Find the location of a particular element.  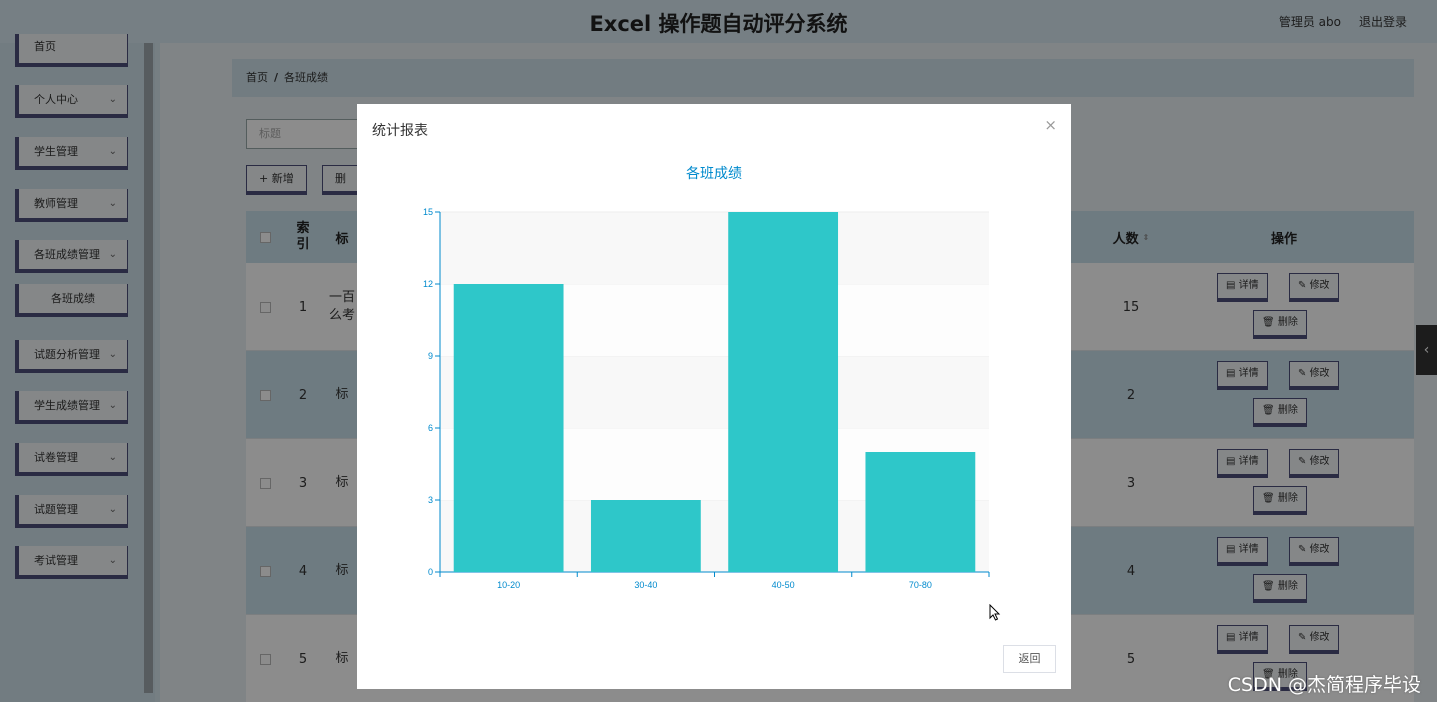

mouse-cursor-icon is located at coordinates (995, 612).